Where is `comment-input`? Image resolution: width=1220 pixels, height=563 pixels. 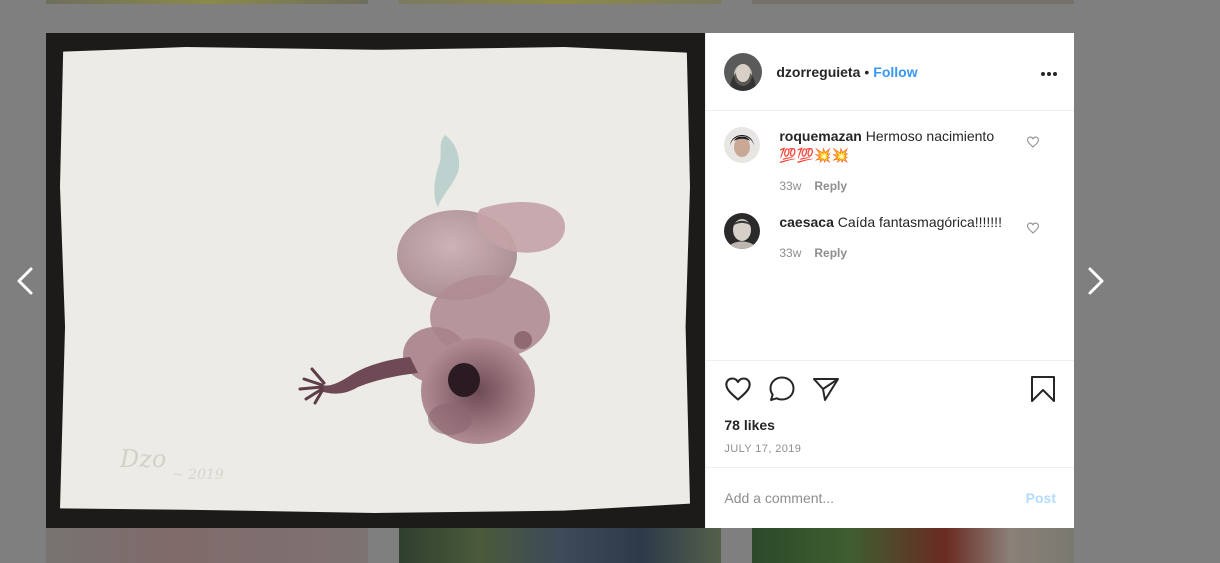
comment-input is located at coordinates (875, 498).